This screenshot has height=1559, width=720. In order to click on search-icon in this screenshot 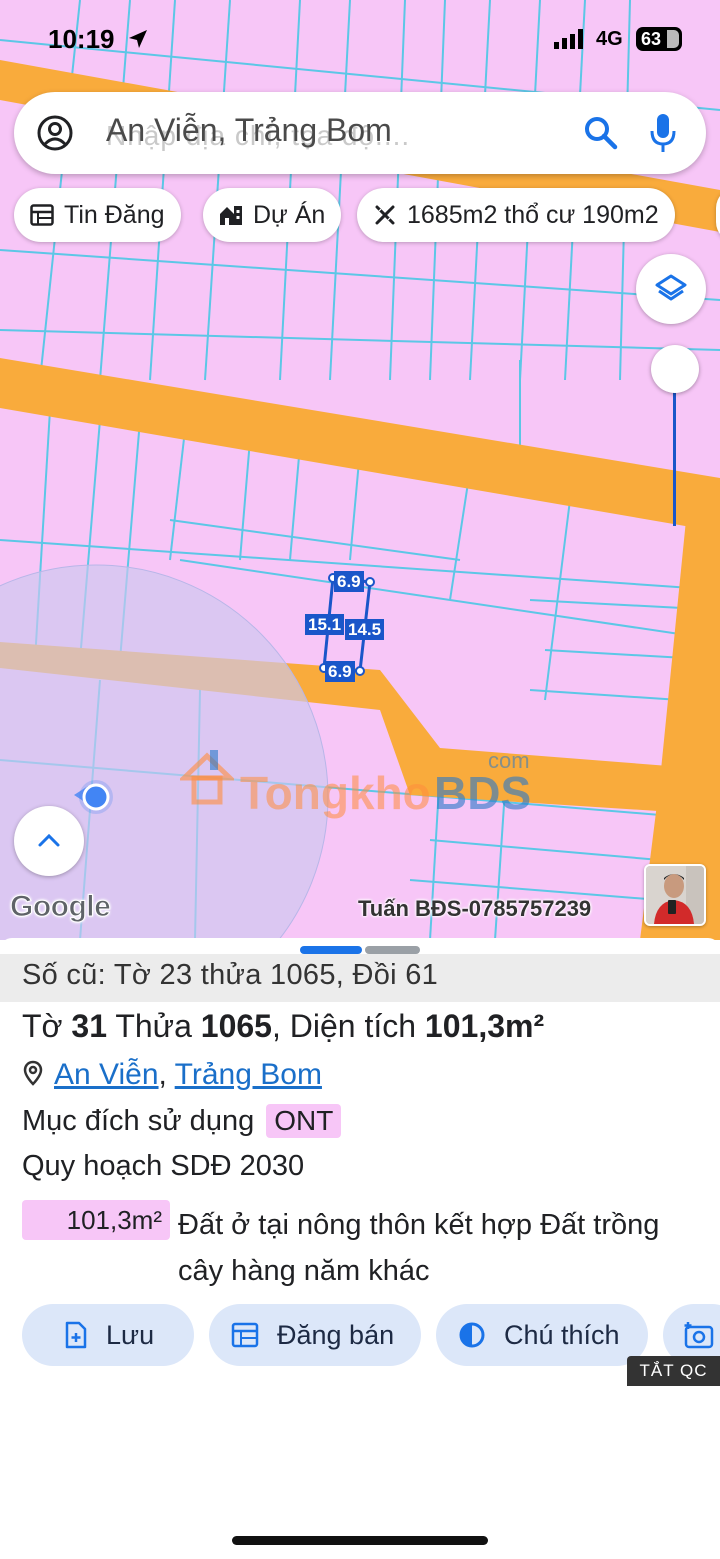, I will do `click(601, 133)`.